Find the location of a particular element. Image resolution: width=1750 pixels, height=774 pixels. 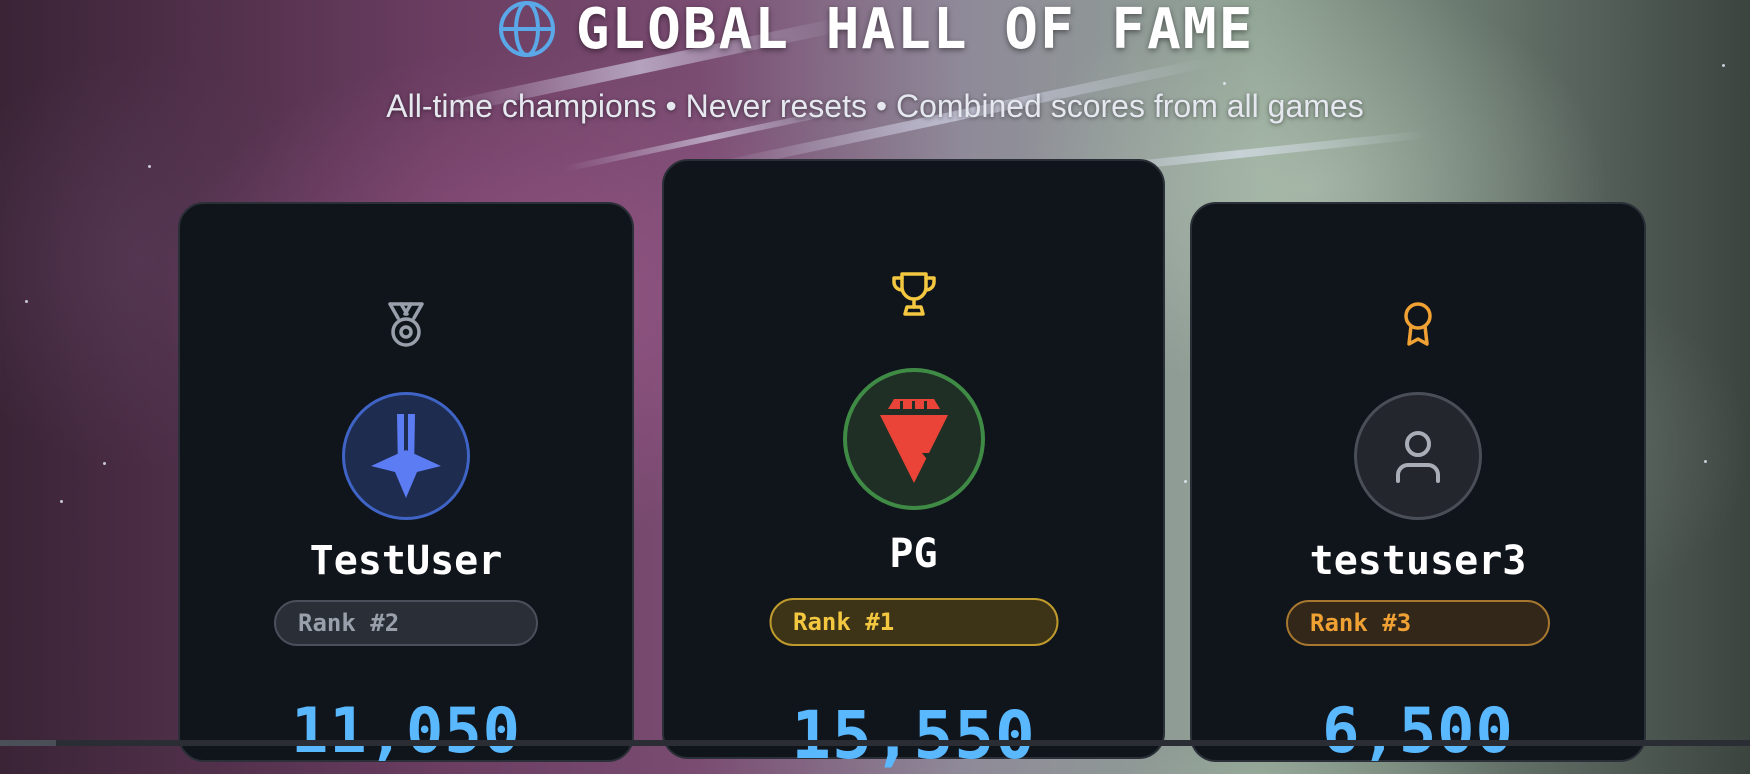

user-icon is located at coordinates (1418, 456).